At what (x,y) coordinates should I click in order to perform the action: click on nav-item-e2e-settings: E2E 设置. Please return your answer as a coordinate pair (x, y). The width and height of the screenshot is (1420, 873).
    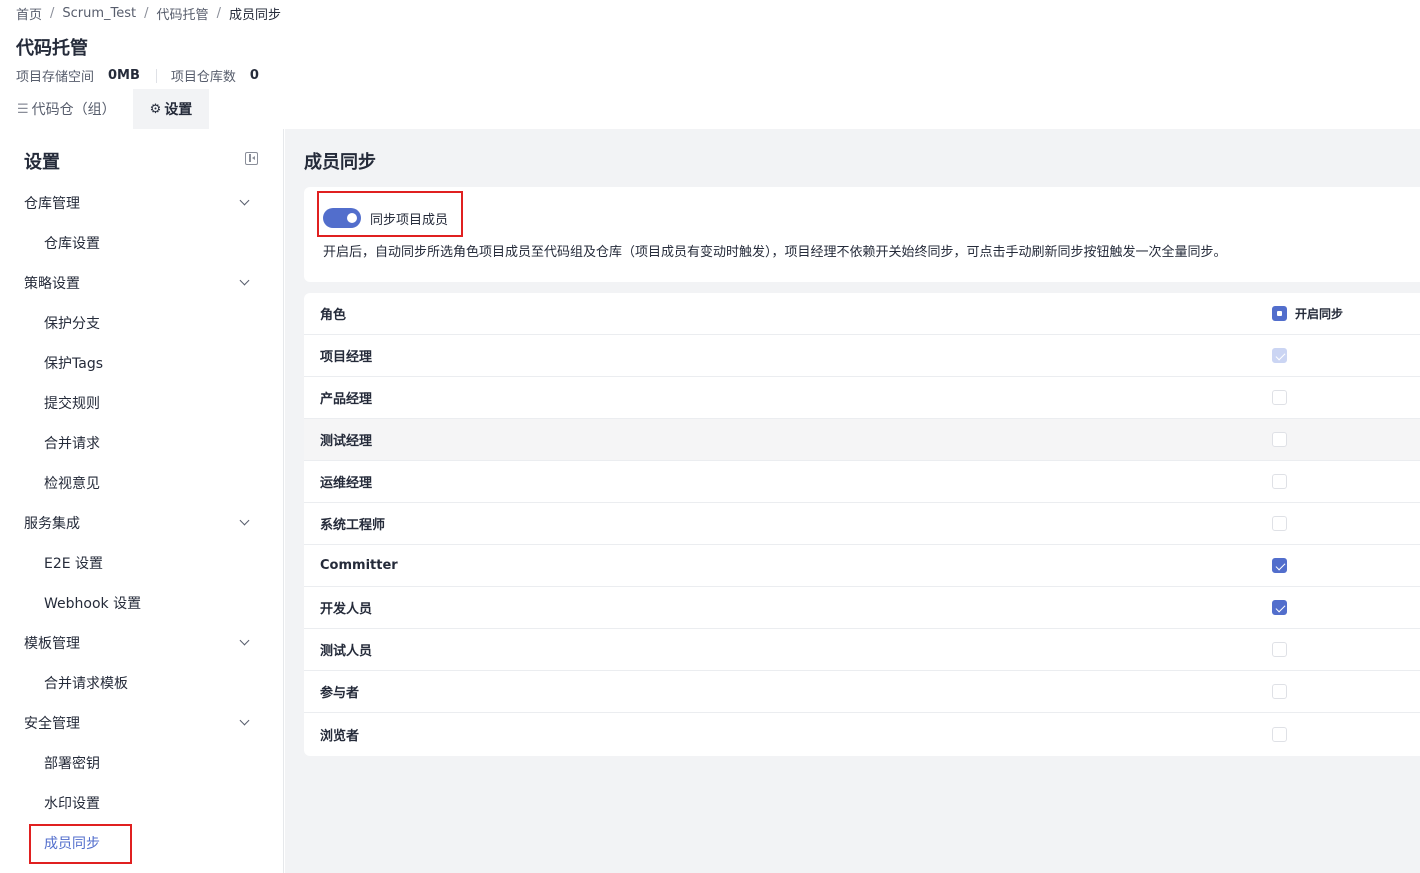
    Looking at the image, I should click on (142, 563).